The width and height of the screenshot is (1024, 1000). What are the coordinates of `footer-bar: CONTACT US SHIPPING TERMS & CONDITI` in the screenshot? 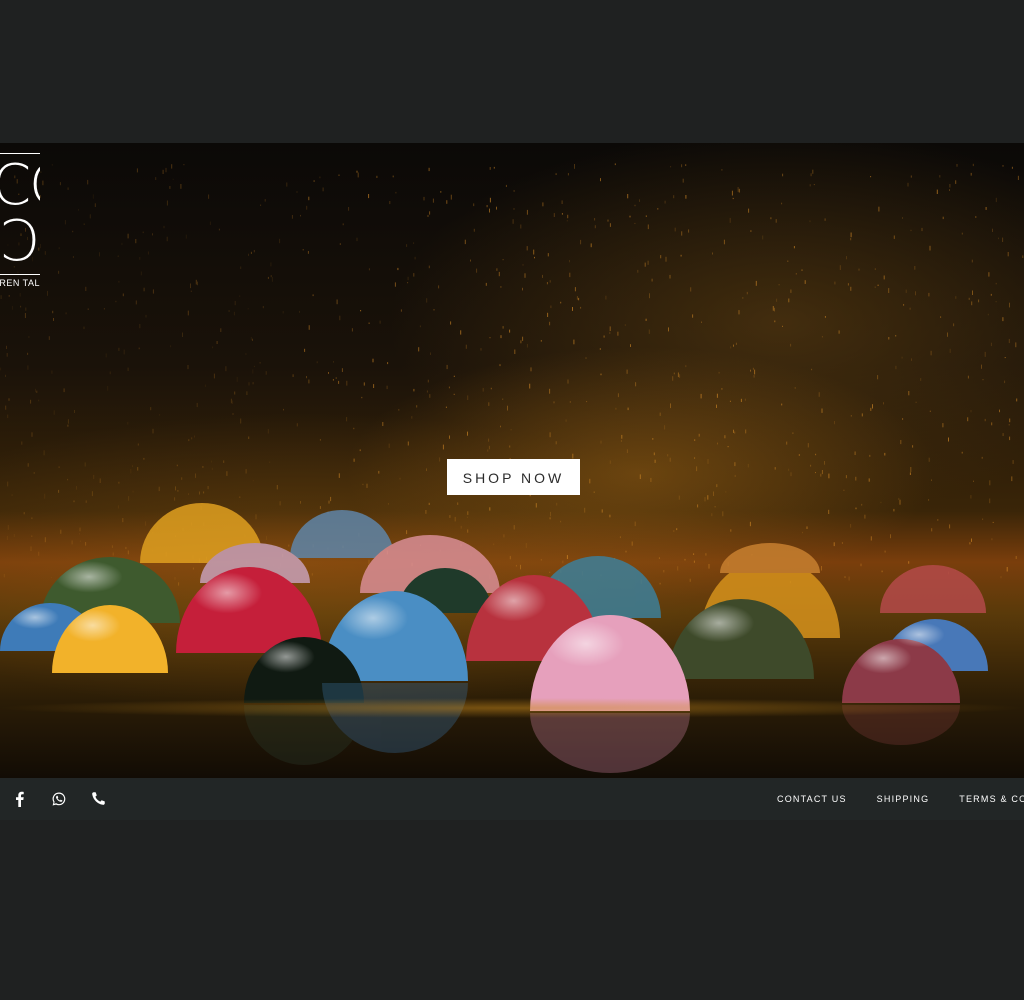 It's located at (512, 799).